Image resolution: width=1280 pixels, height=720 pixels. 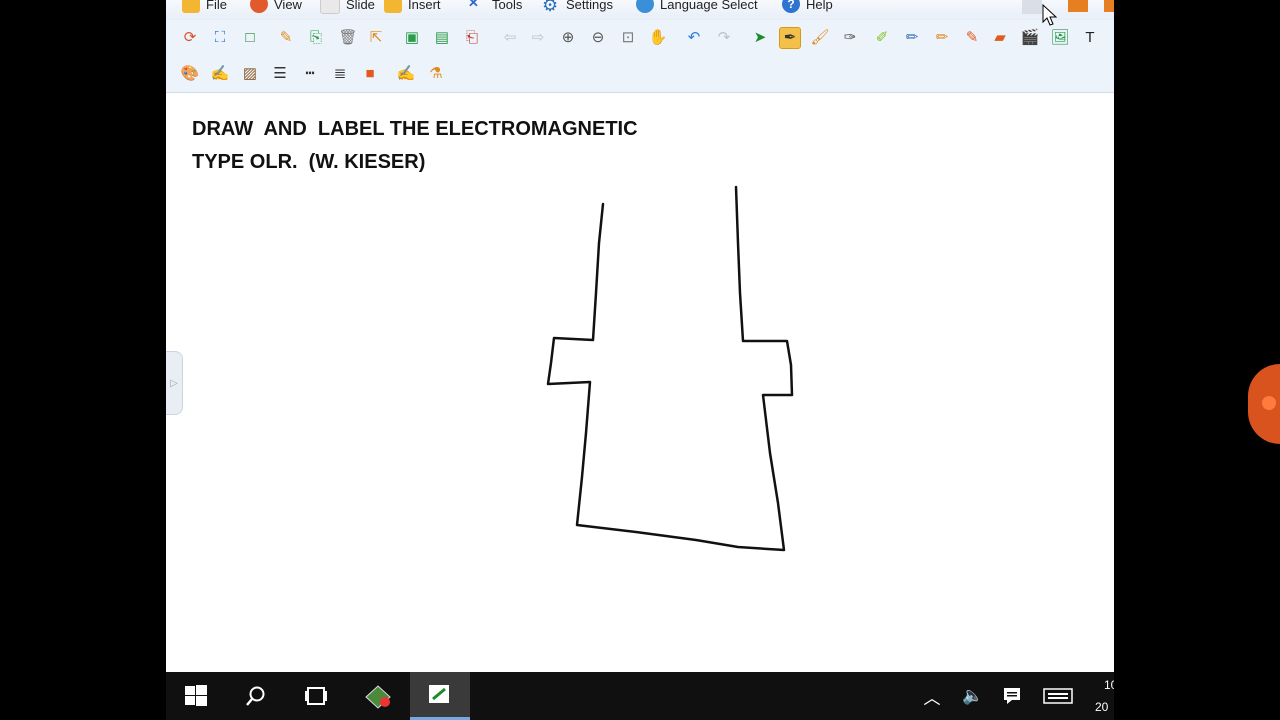 I want to click on delete-page-icon: 🗑, so click(x=348, y=38).